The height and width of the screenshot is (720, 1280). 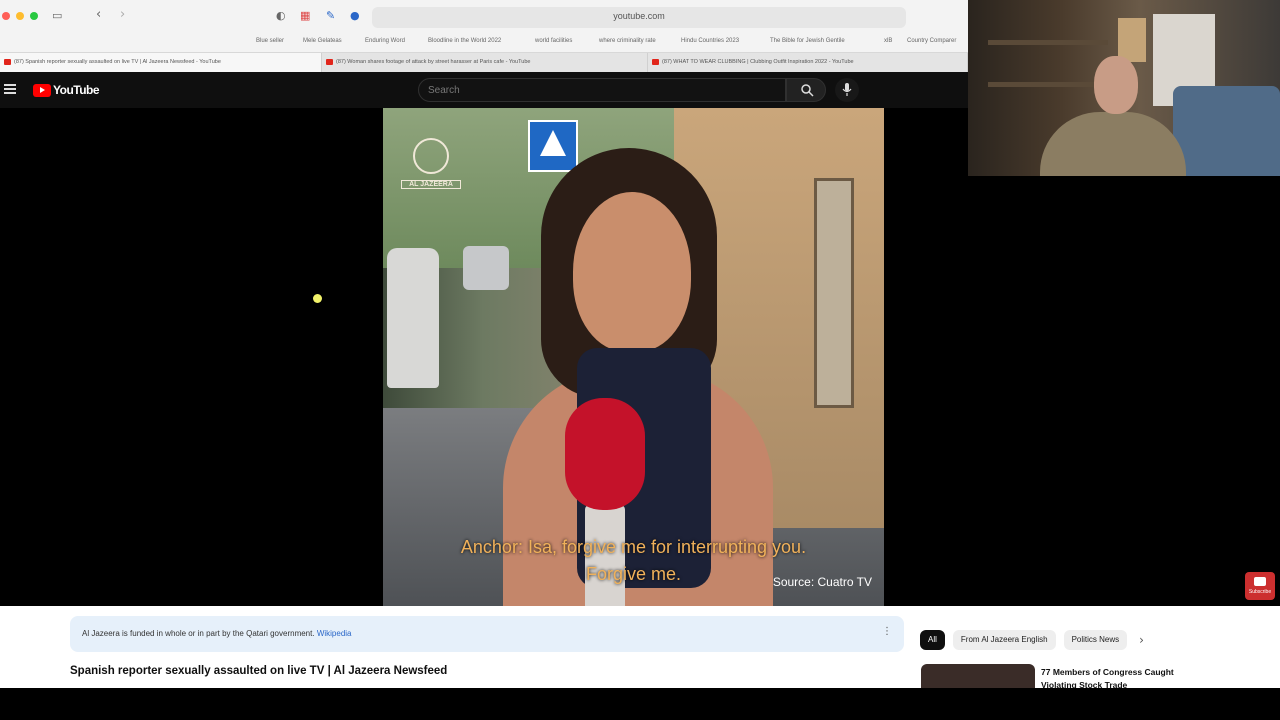 I want to click on streamer-head, so click(x=1116, y=85).